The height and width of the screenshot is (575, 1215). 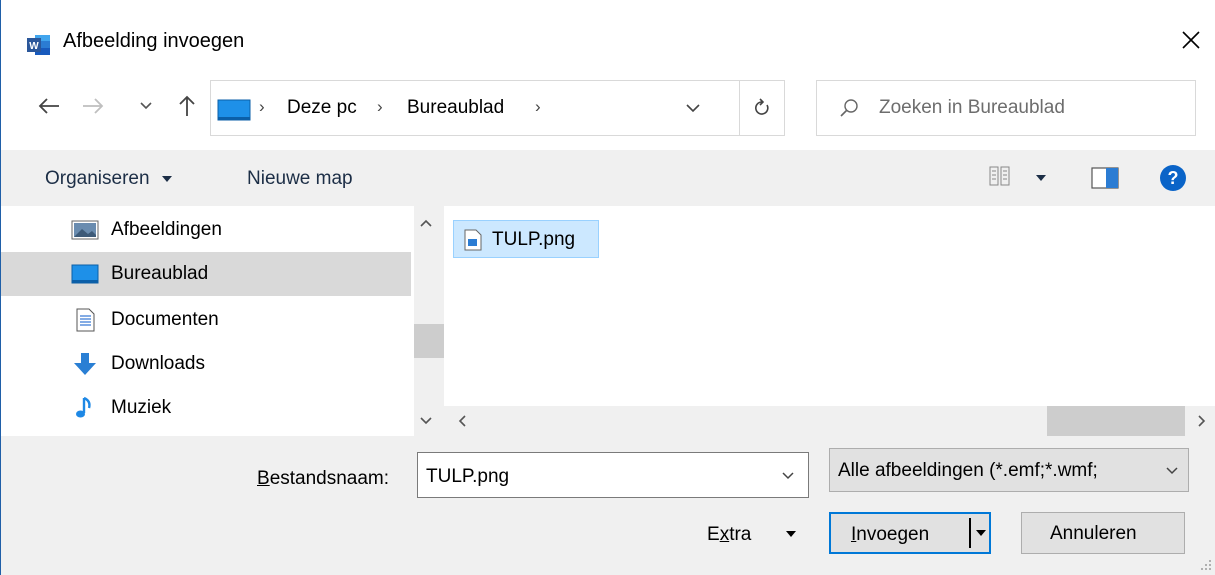 What do you see at coordinates (467, 477) in the screenshot?
I see `filename-value: TULP.png` at bounding box center [467, 477].